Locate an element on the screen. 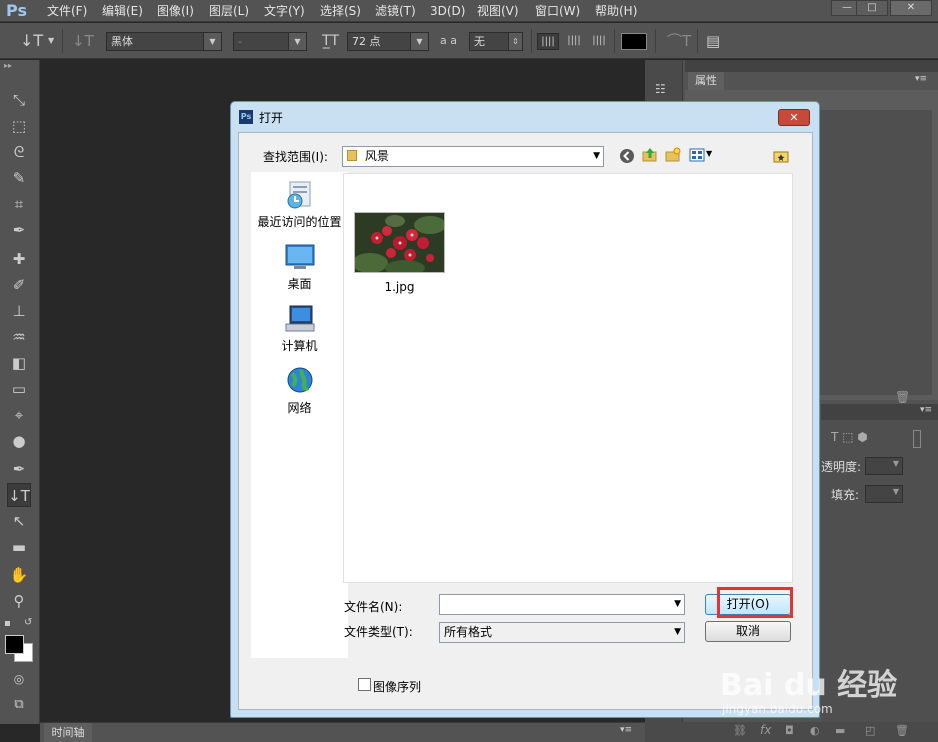  fill-field: ▼ is located at coordinates (884, 494).